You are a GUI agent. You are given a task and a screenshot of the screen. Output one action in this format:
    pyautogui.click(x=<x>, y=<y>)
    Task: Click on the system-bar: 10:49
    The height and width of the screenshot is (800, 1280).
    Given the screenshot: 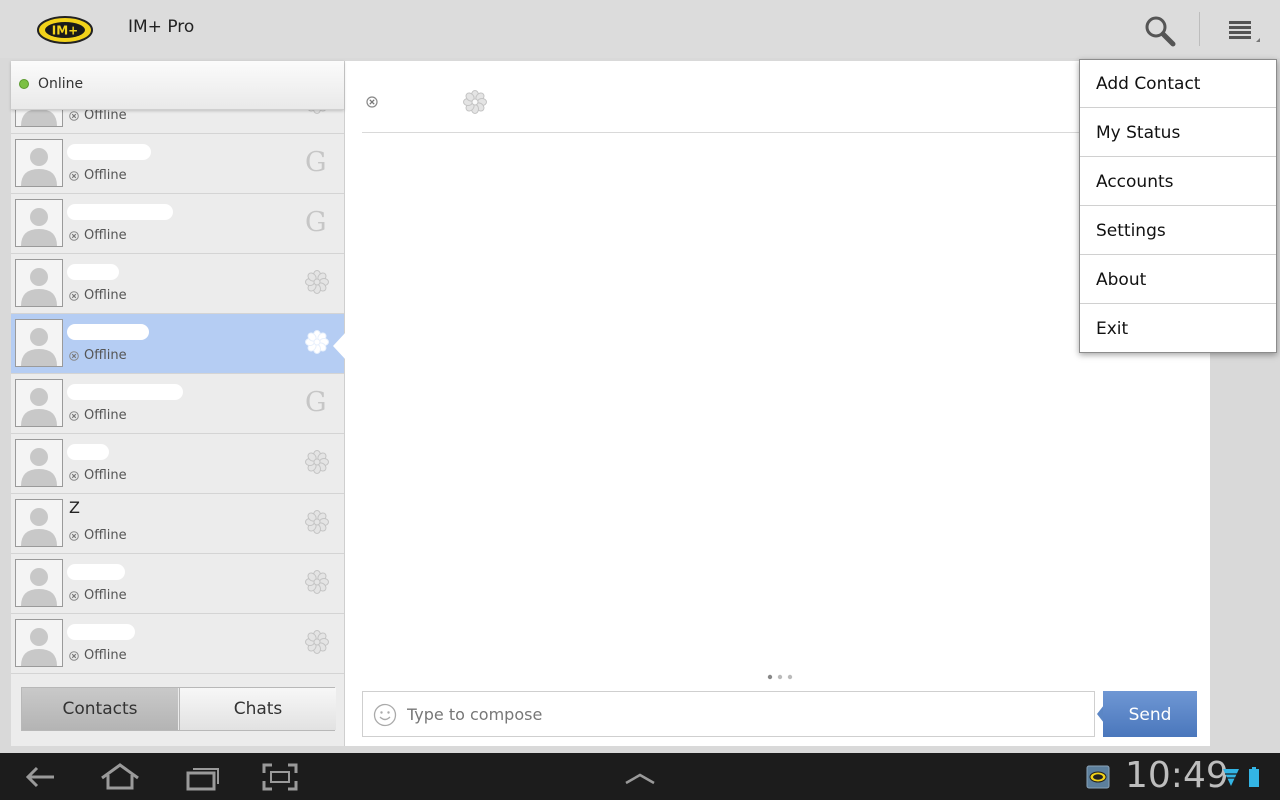 What is the action you would take?
    pyautogui.click(x=640, y=776)
    